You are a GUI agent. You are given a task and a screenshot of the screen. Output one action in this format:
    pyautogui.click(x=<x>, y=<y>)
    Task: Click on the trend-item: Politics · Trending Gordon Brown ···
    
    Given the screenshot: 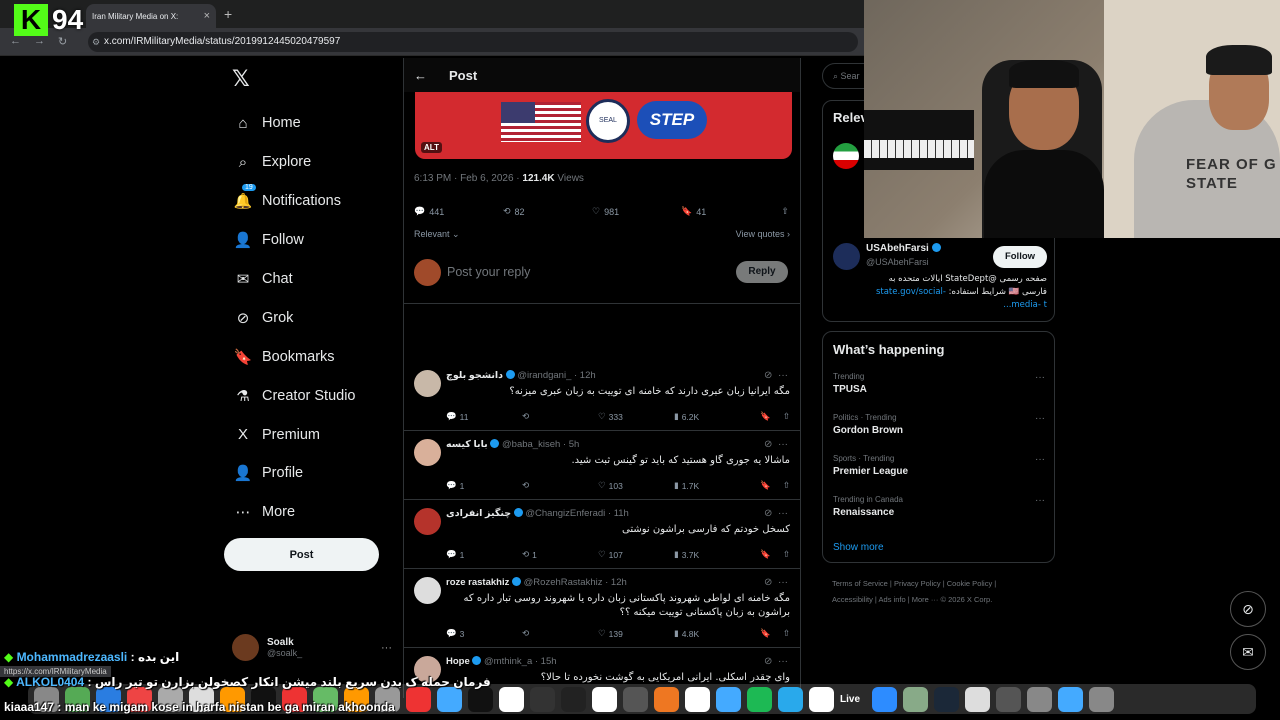 What is the action you would take?
    pyautogui.click(x=939, y=424)
    